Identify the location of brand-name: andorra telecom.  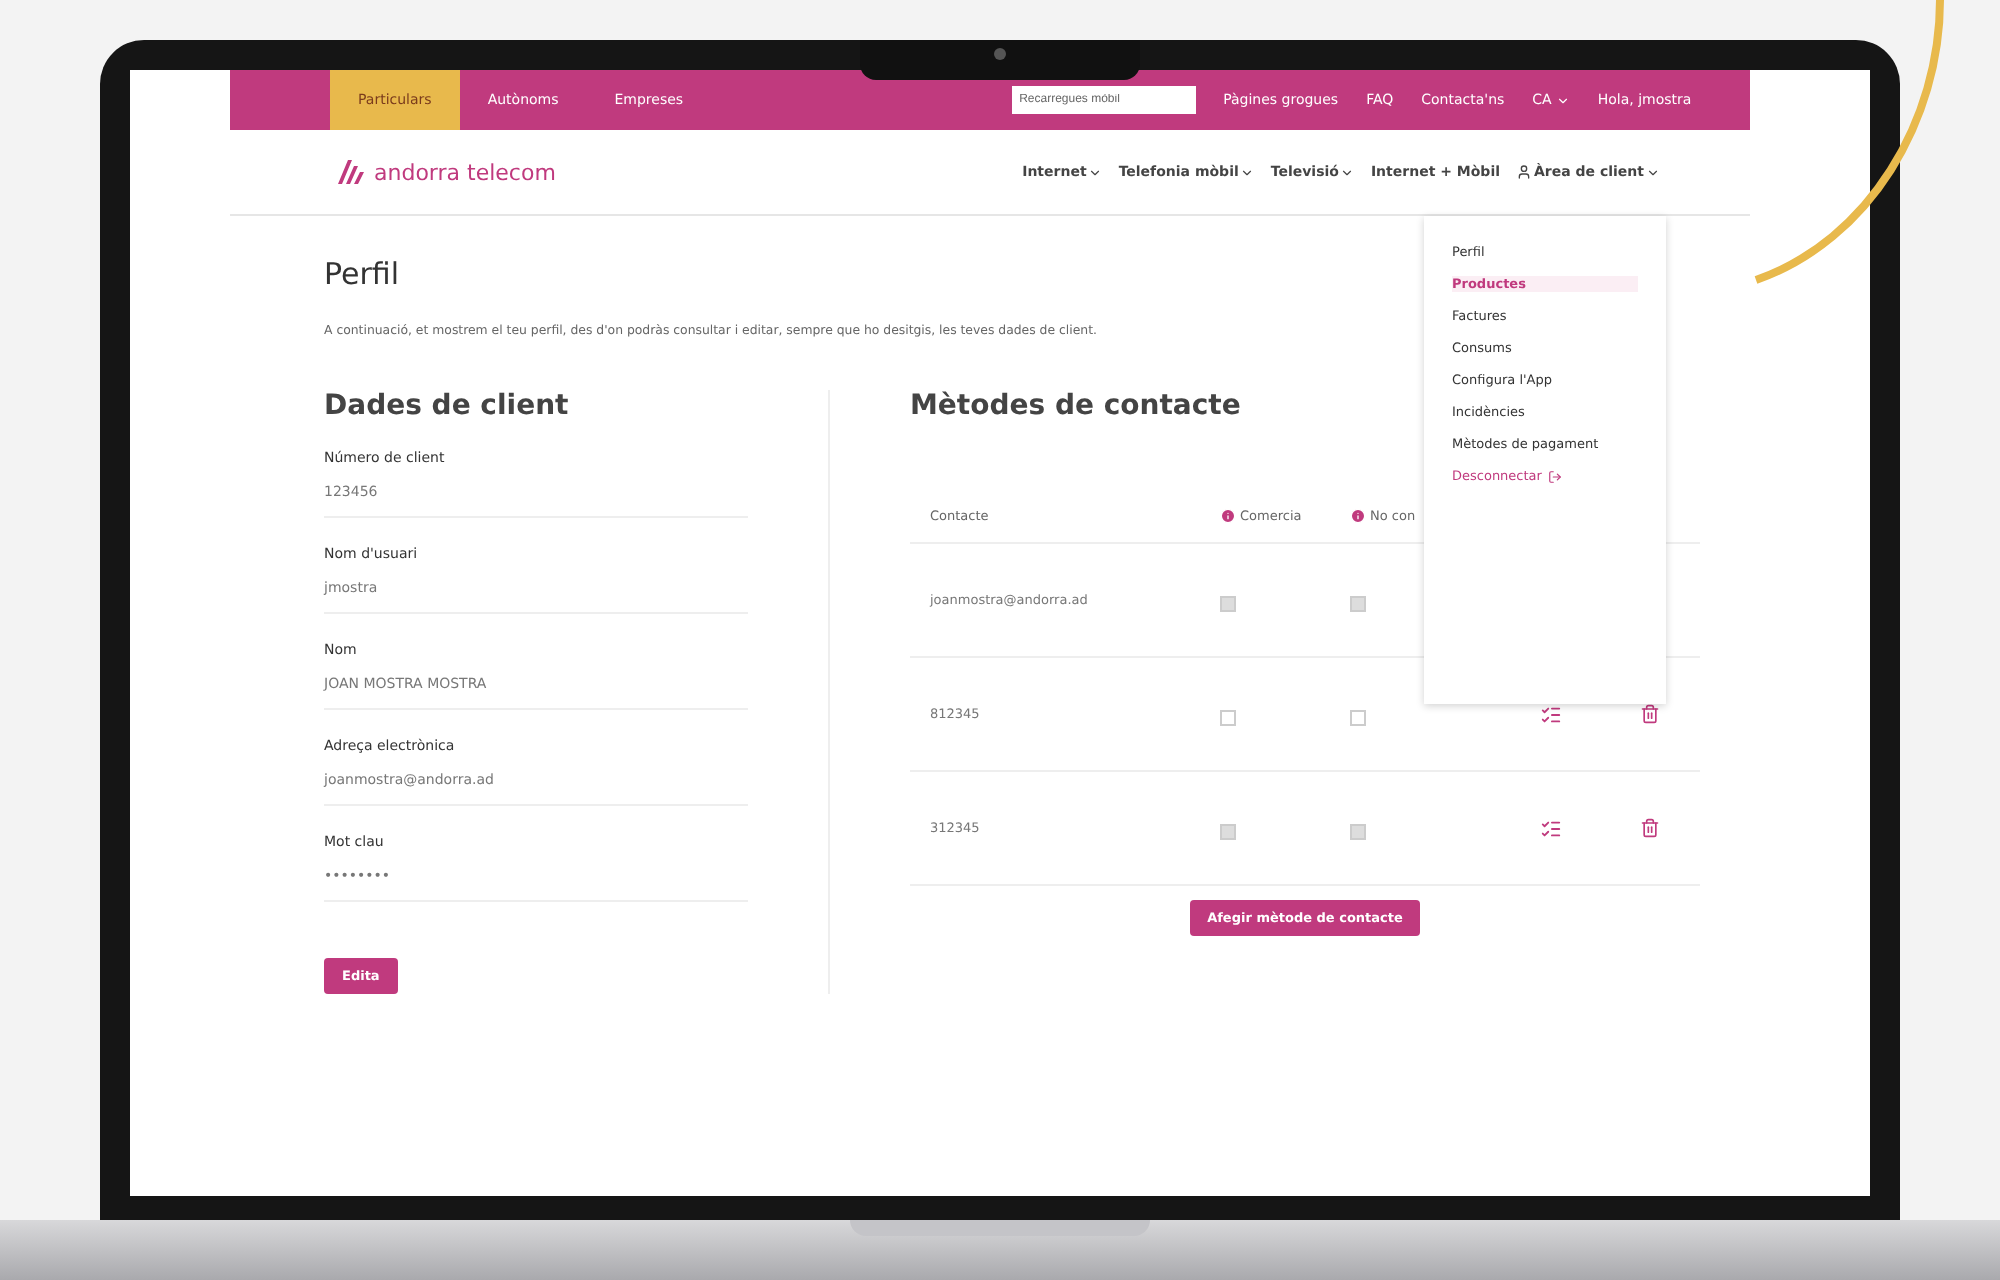
(465, 172).